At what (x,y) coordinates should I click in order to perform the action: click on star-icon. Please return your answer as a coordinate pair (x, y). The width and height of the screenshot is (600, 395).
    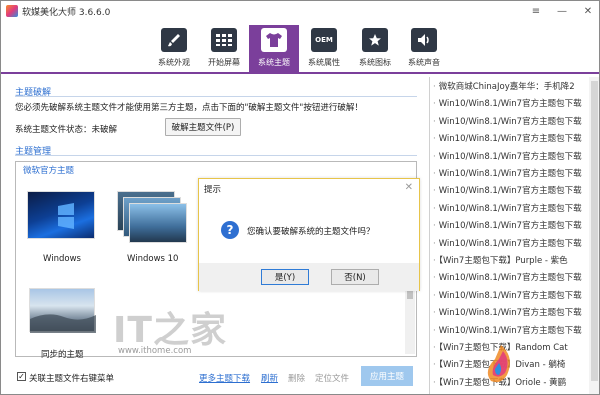
    Looking at the image, I should click on (375, 40).